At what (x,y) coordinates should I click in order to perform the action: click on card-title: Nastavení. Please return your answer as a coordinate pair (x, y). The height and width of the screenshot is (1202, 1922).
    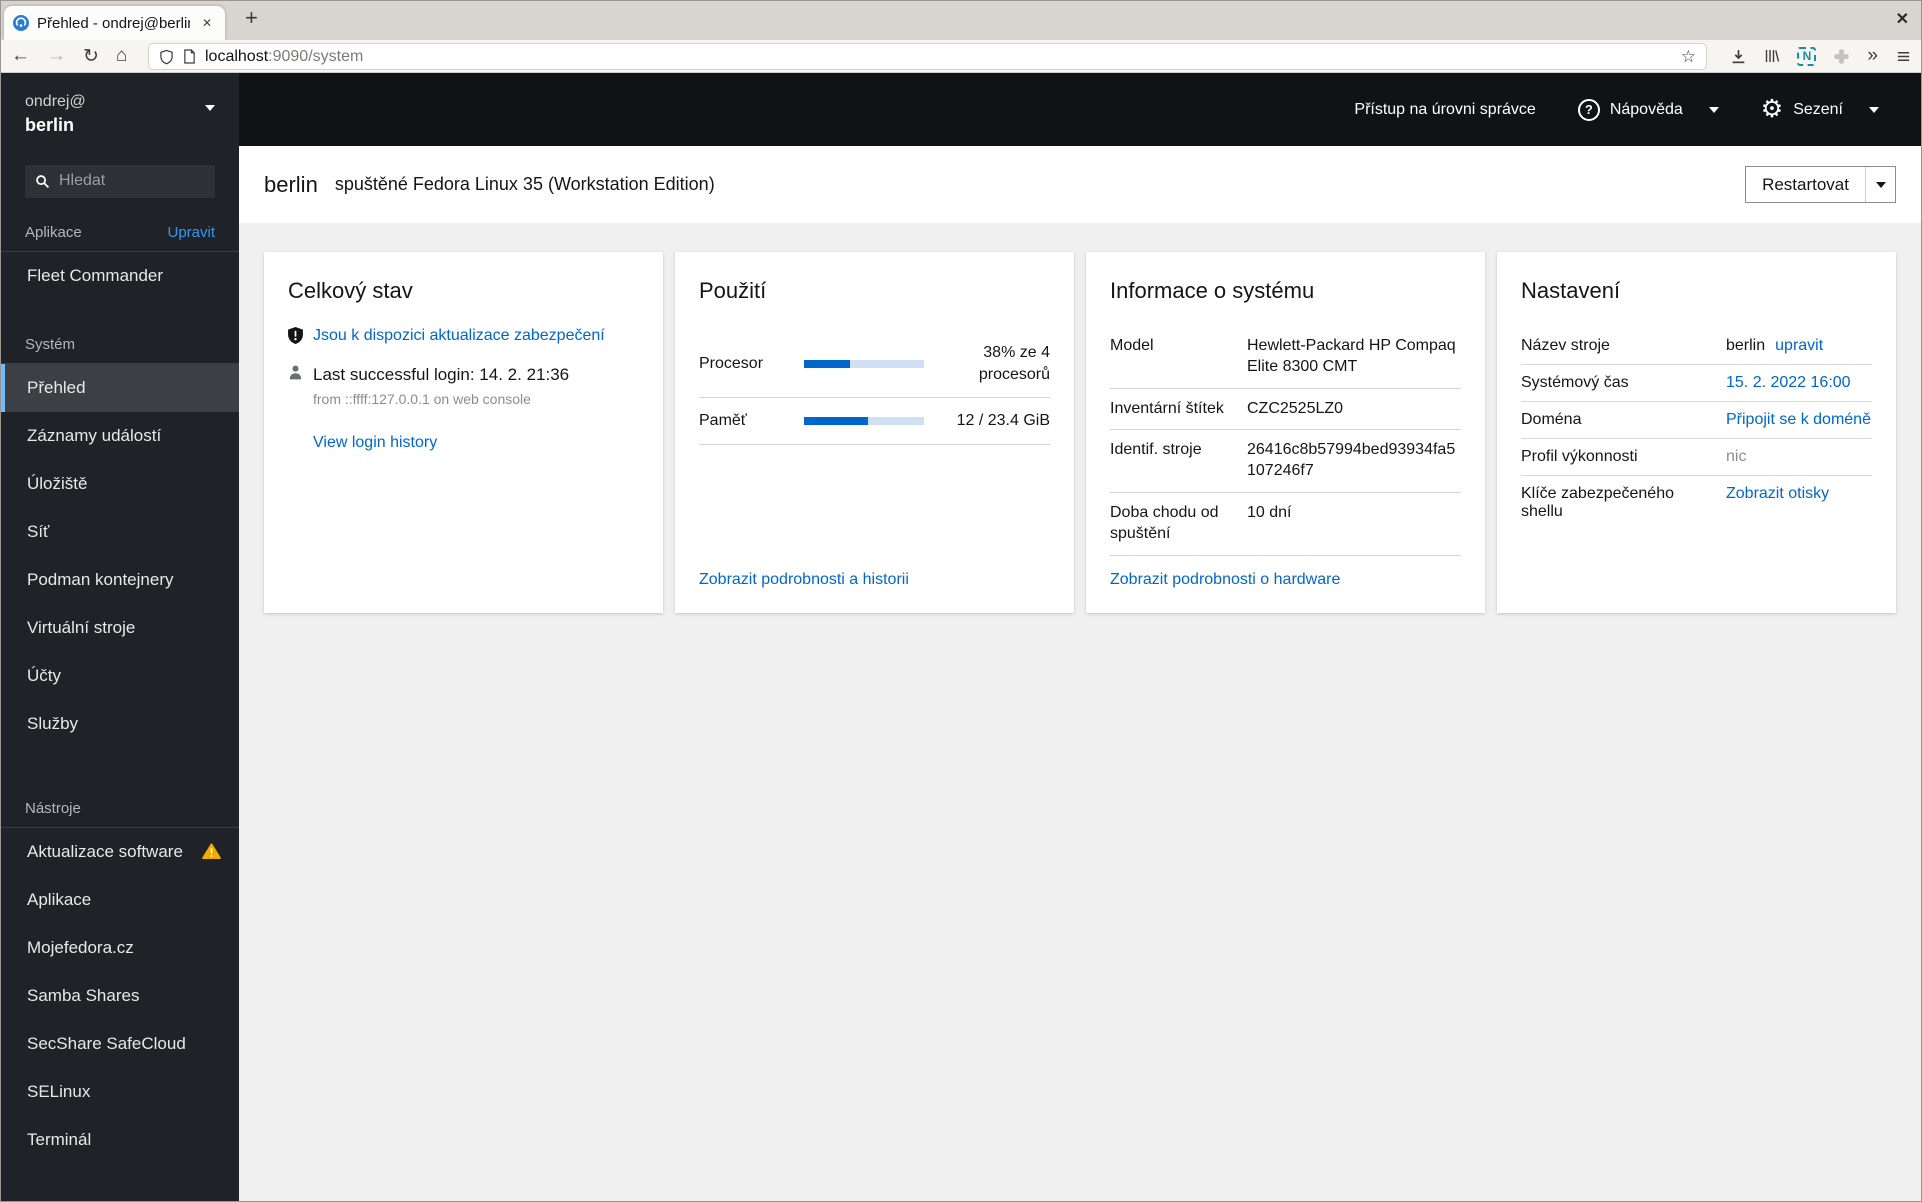
    Looking at the image, I should click on (1571, 290).